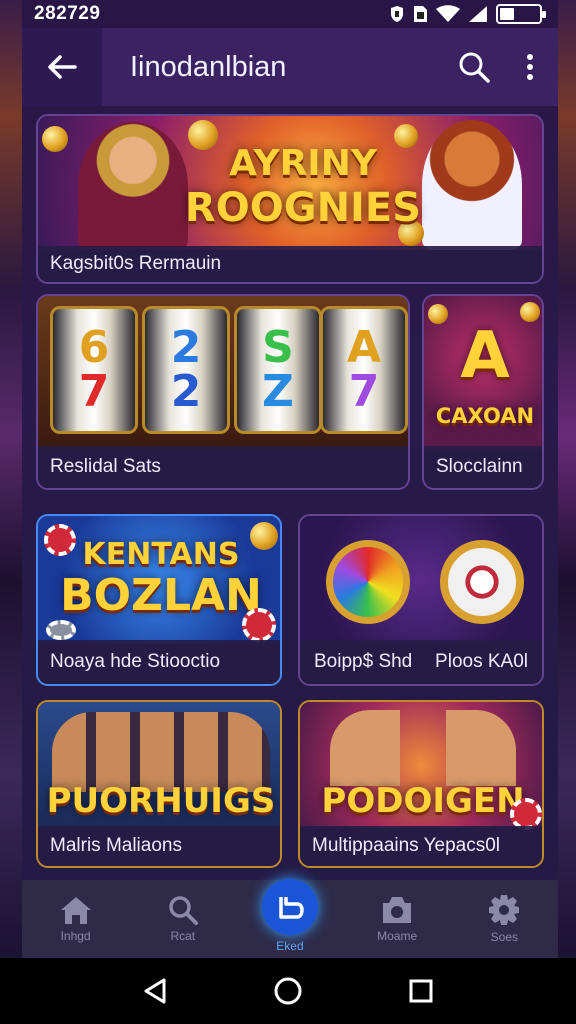  What do you see at coordinates (183, 936) in the screenshot?
I see `nav-label: Rcat` at bounding box center [183, 936].